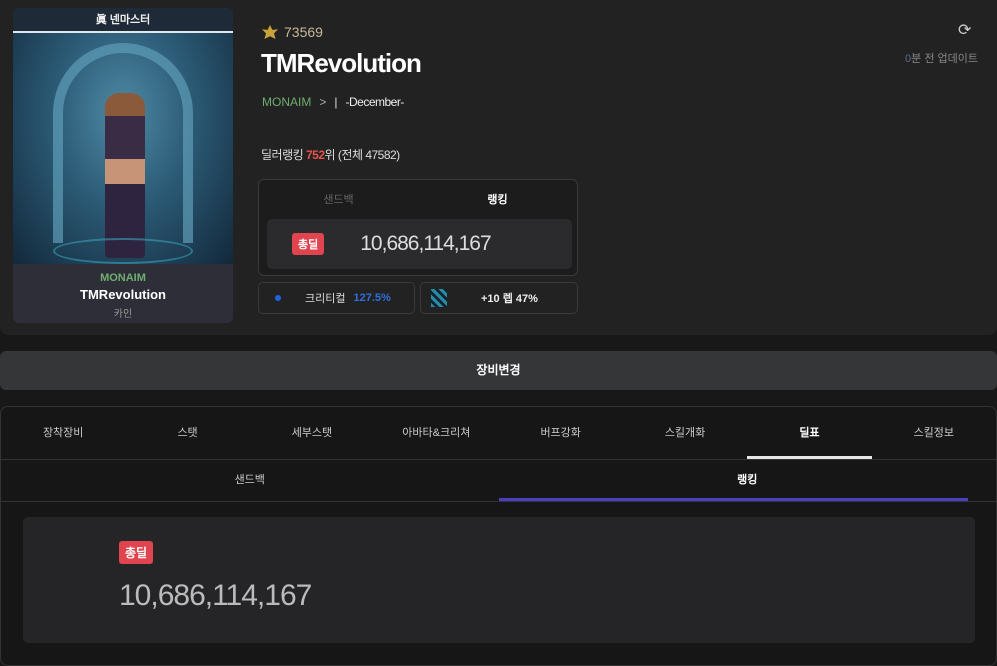 Image resolution: width=997 pixels, height=666 pixels. What do you see at coordinates (278, 298) in the screenshot?
I see `dot-icon` at bounding box center [278, 298].